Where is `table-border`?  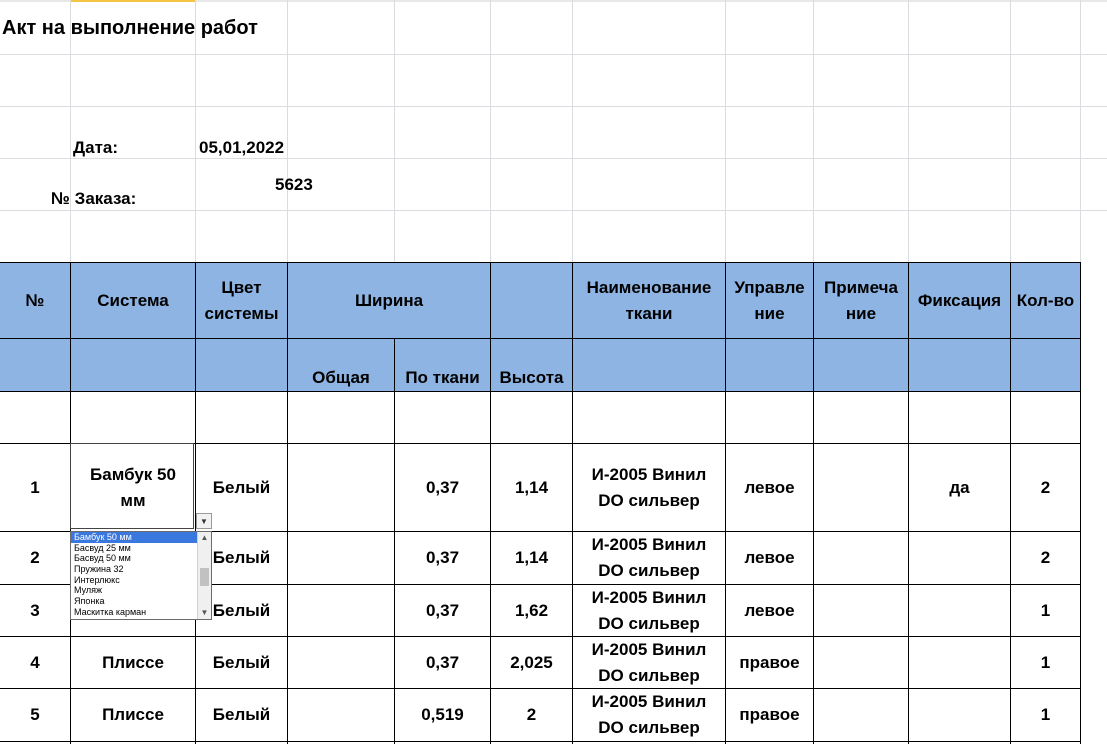
table-border is located at coordinates (540, 741).